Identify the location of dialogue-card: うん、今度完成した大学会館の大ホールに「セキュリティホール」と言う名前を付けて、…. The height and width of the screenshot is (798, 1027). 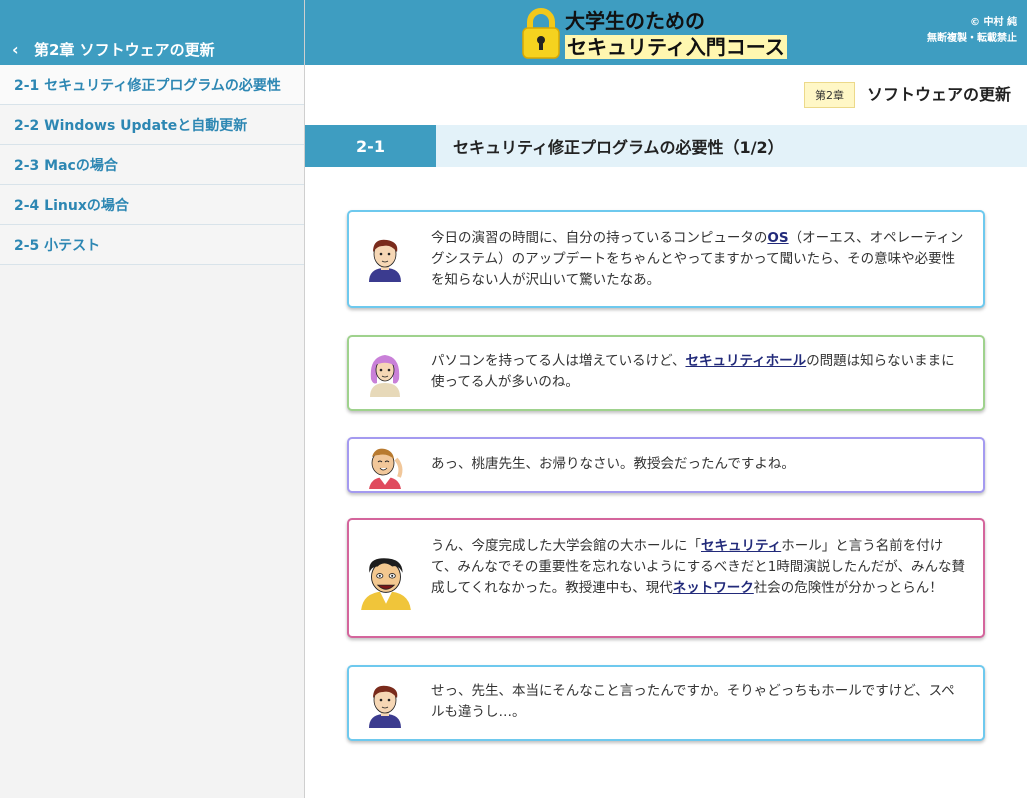
(666, 578).